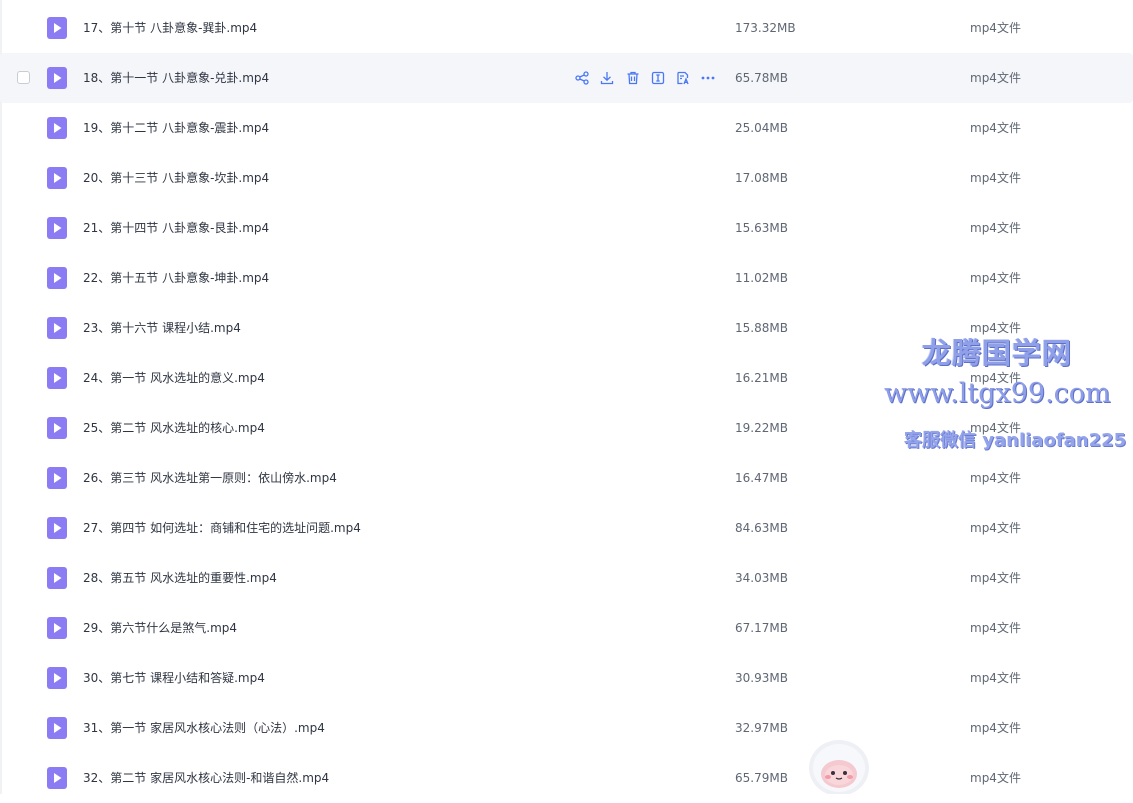  What do you see at coordinates (761, 528) in the screenshot?
I see `file-size: 84.63MB` at bounding box center [761, 528].